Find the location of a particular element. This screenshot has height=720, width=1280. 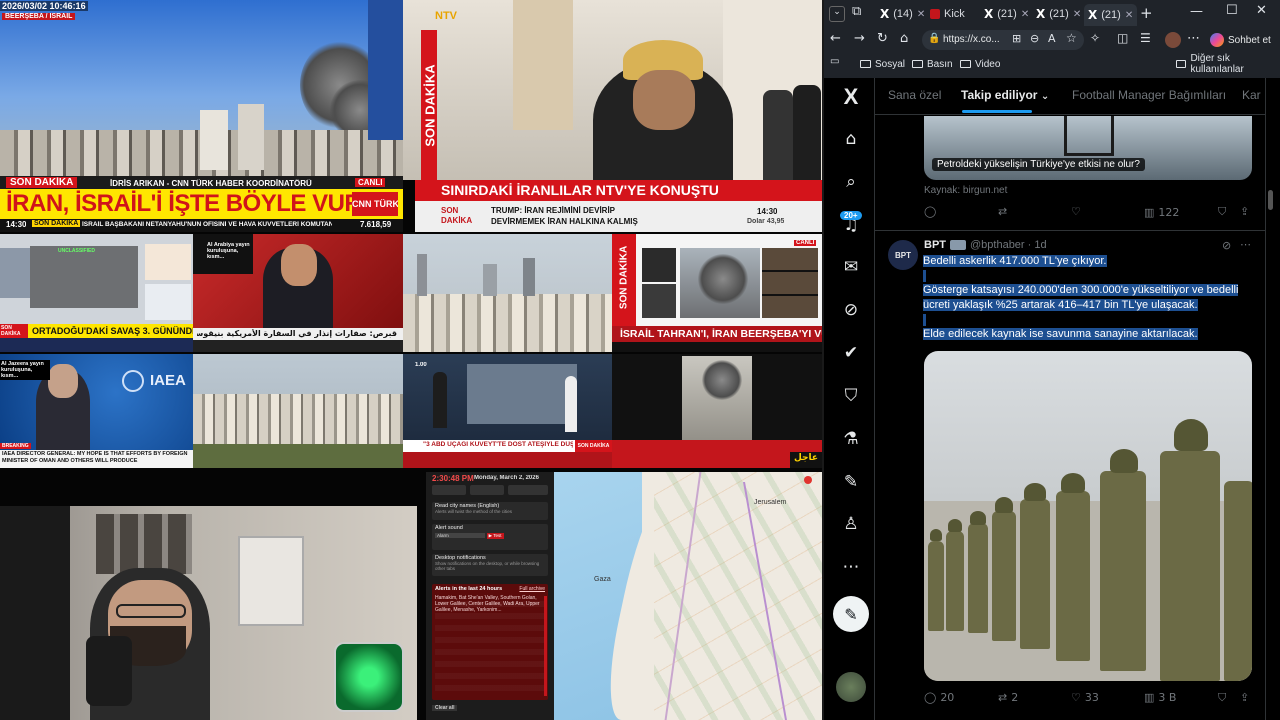

like-stat: ♡ 33 is located at coordinates (1085, 697).